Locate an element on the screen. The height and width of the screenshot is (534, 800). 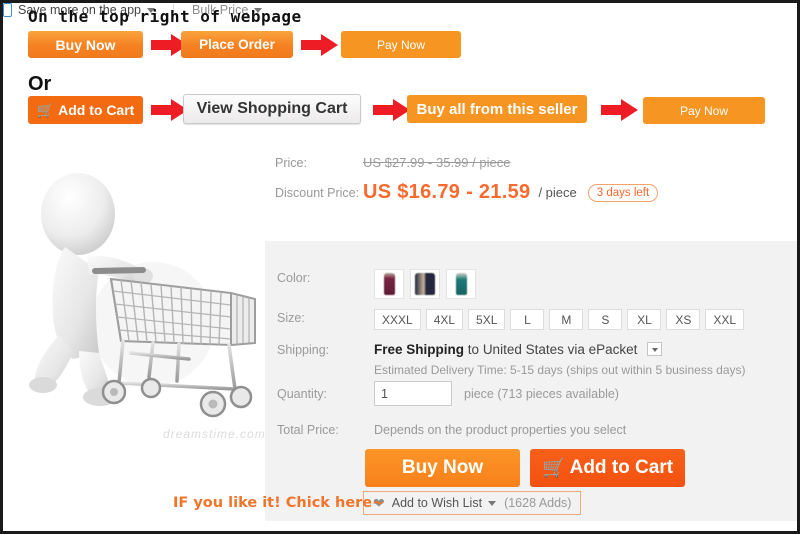
shipping-to-word: to is located at coordinates (473, 349).